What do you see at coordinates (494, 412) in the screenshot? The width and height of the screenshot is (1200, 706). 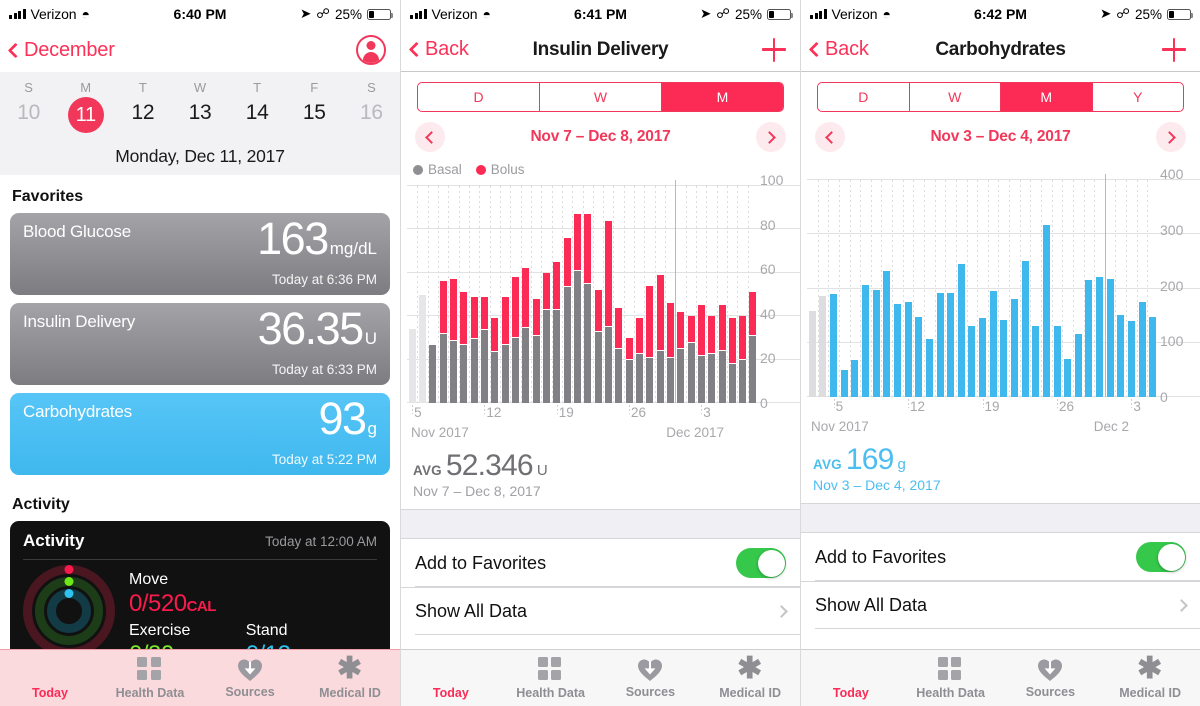 I see `x-axis-tick-label: 12` at bounding box center [494, 412].